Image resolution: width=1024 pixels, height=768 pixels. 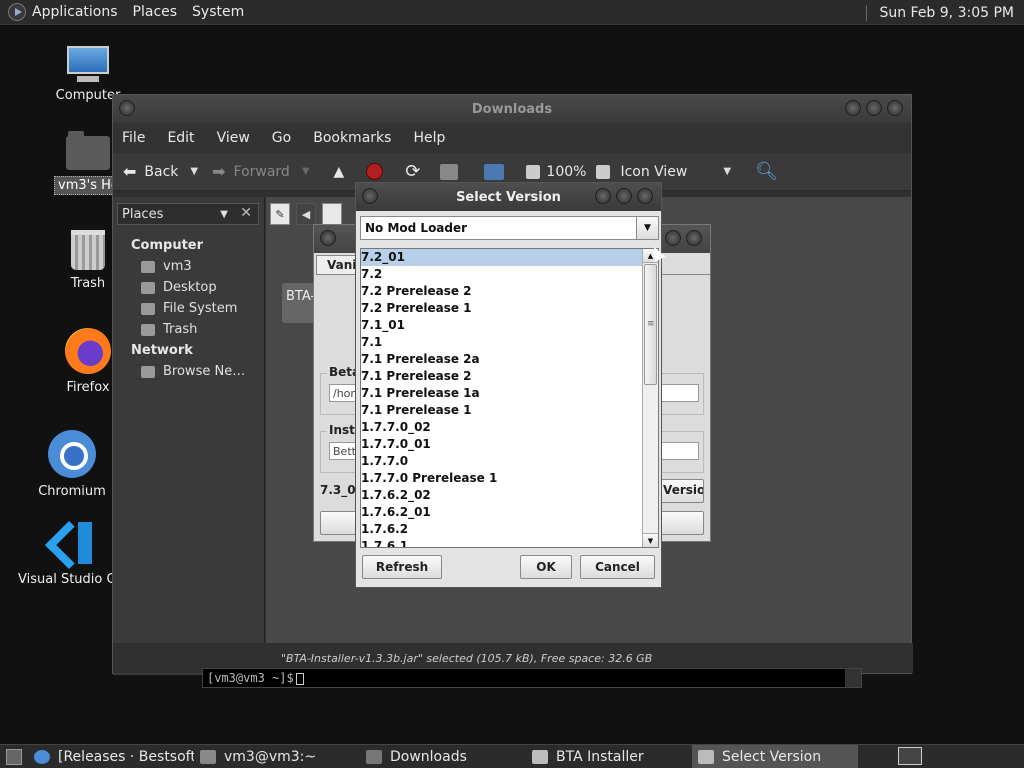 What do you see at coordinates (540, 756) in the screenshot?
I see `java-icon` at bounding box center [540, 756].